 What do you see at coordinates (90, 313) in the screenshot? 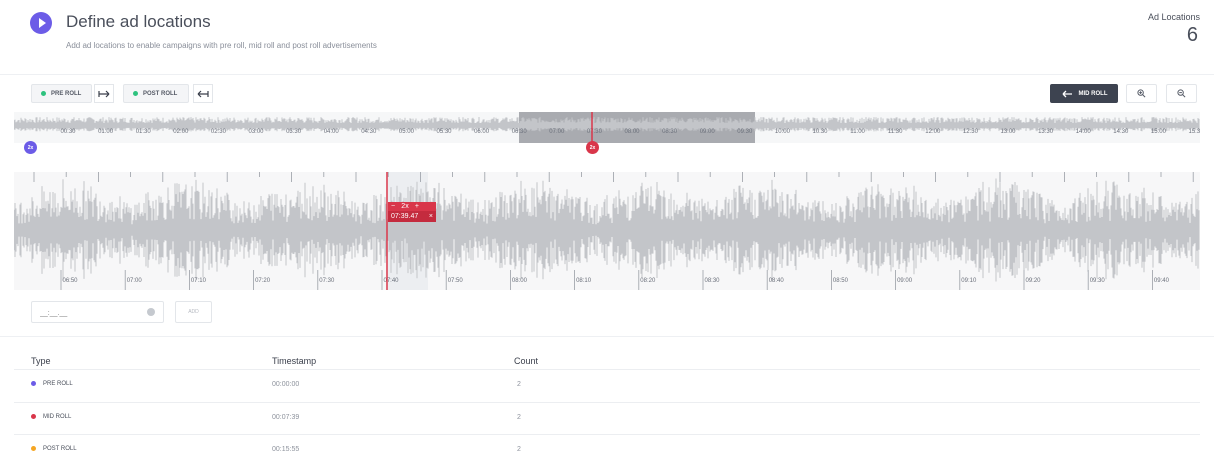
I see `timestamp-input` at bounding box center [90, 313].